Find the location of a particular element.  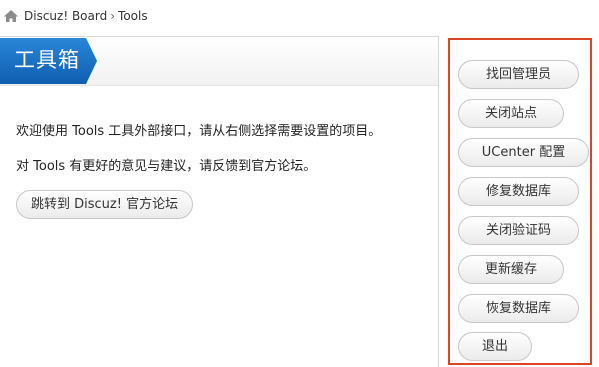

recover-admin-button: 找回管理员 is located at coordinates (518, 74).